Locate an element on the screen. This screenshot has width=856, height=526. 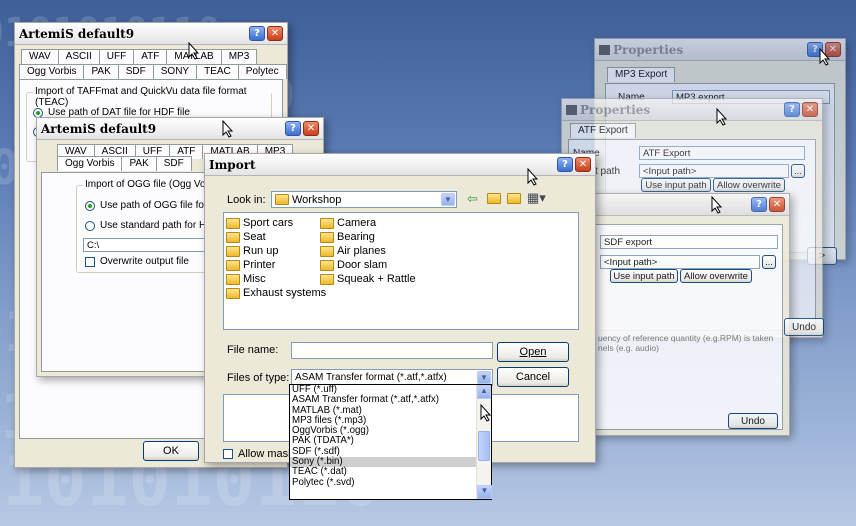
folder-item: Exhaust systems is located at coordinates (276, 293).